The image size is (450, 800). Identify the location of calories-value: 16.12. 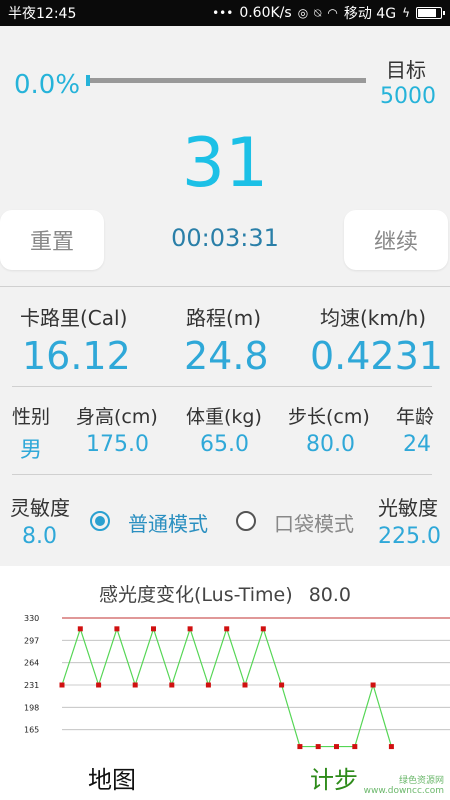
(76, 356).